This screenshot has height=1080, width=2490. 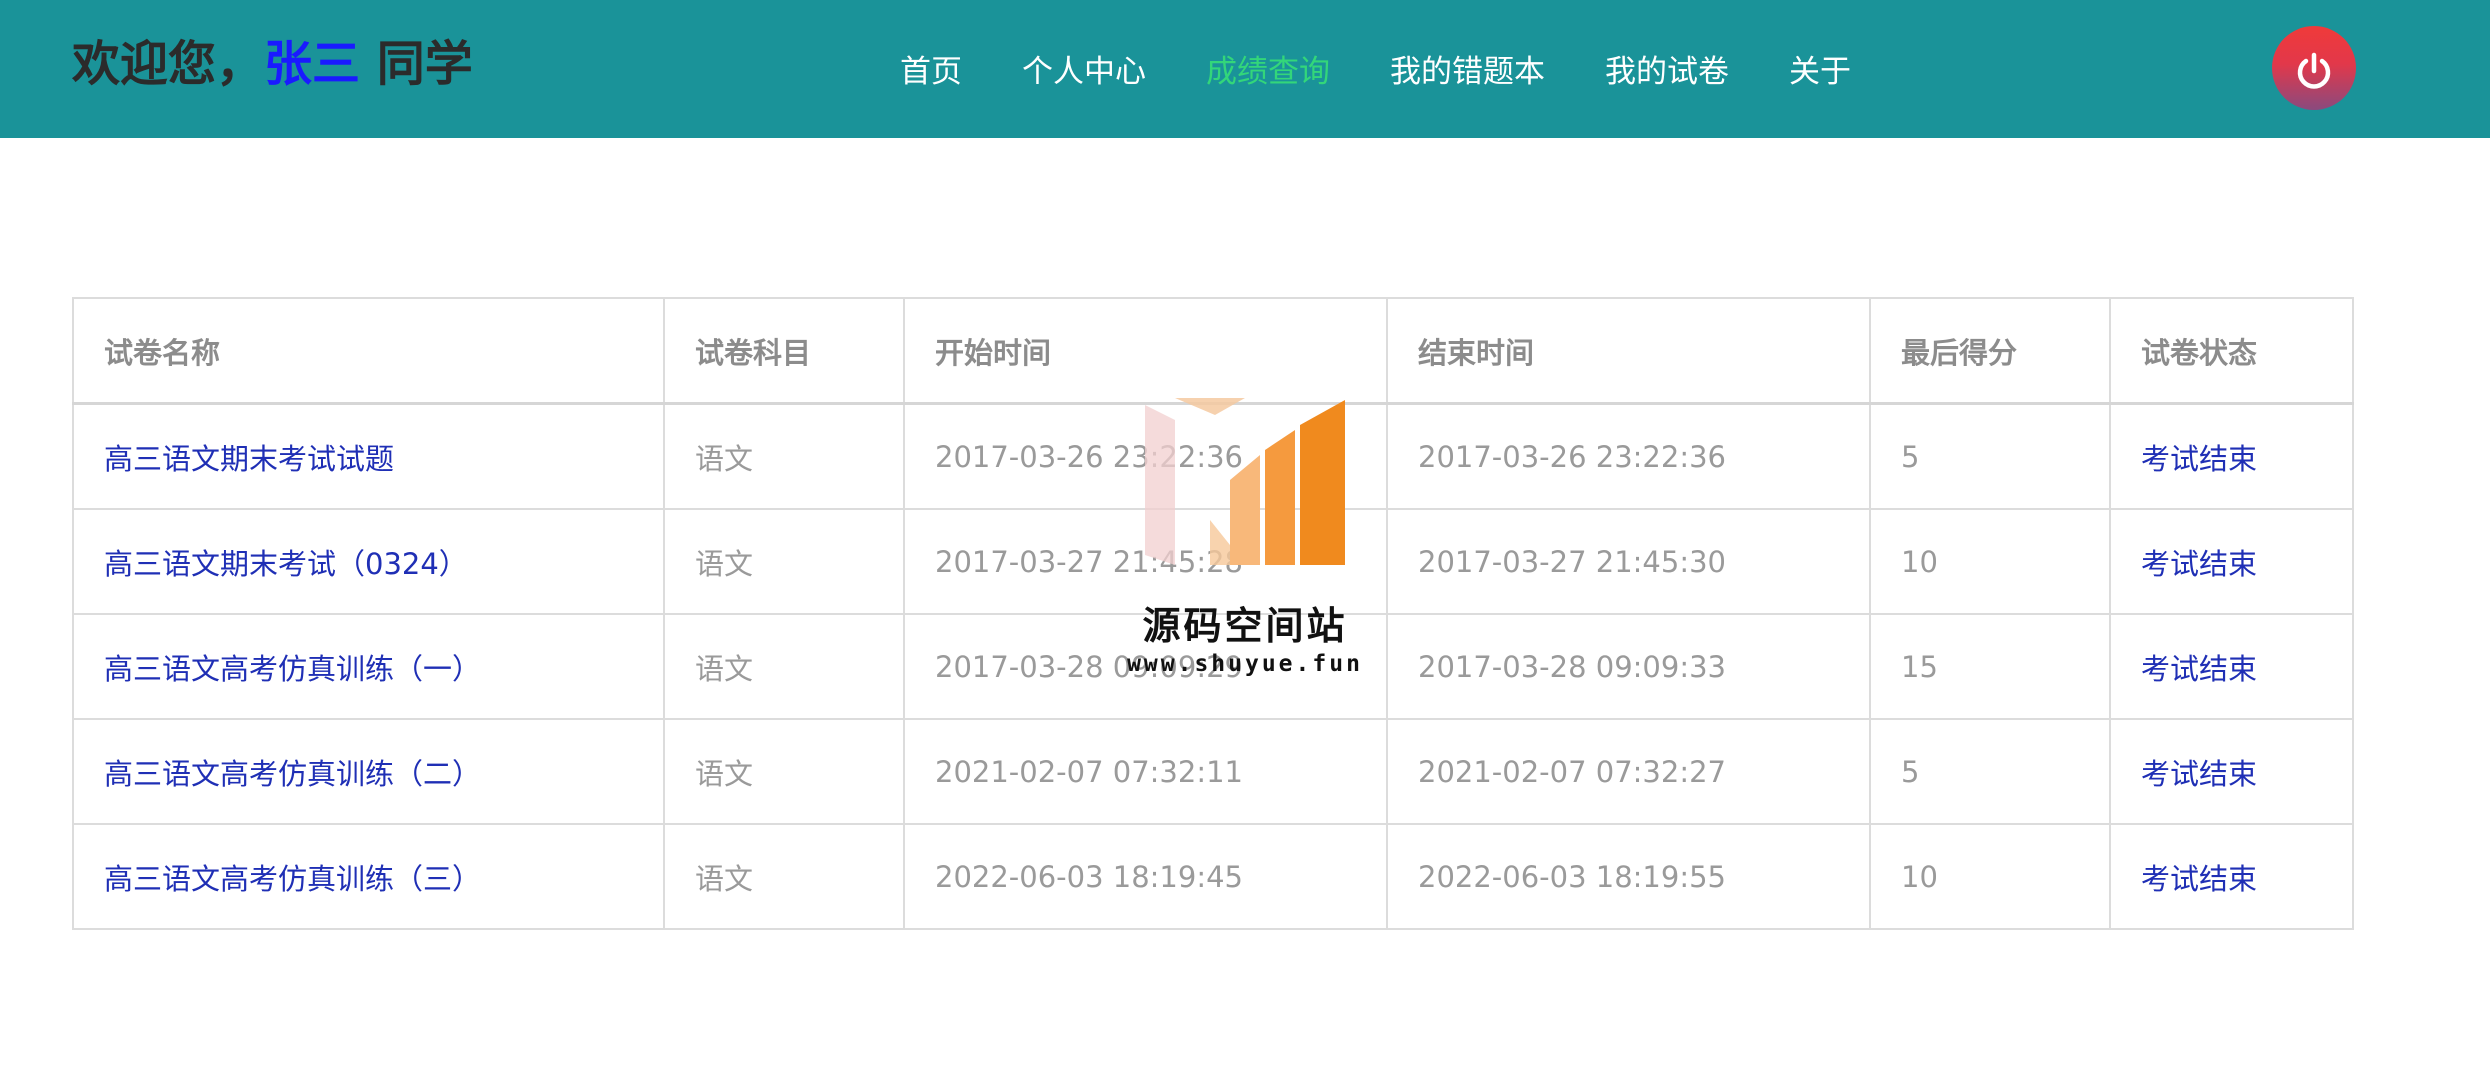 What do you see at coordinates (416, 64) in the screenshot?
I see `welcome-suffix: 同学` at bounding box center [416, 64].